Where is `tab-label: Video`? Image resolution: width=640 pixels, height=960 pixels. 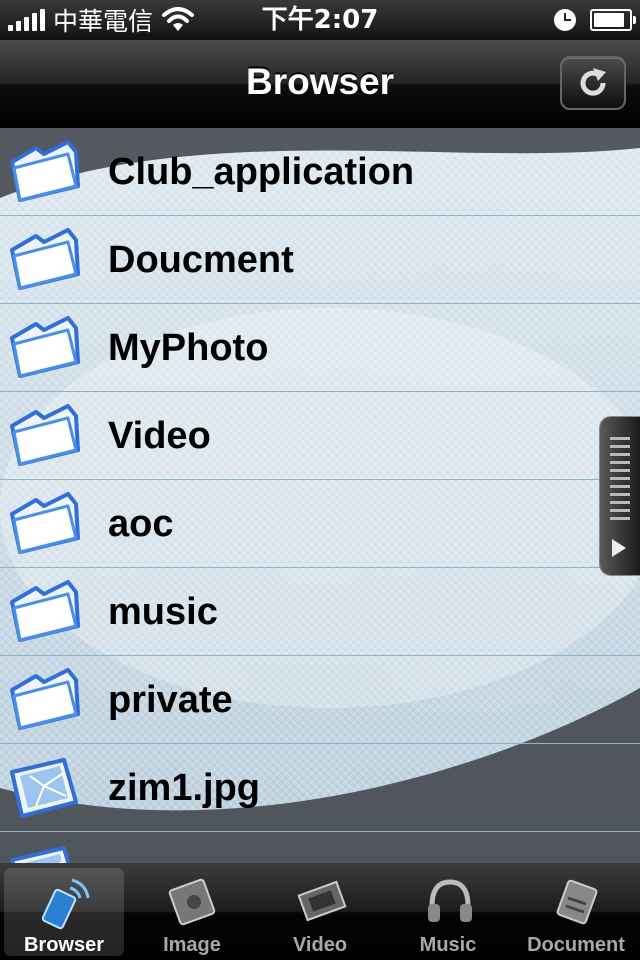 tab-label: Video is located at coordinates (320, 945).